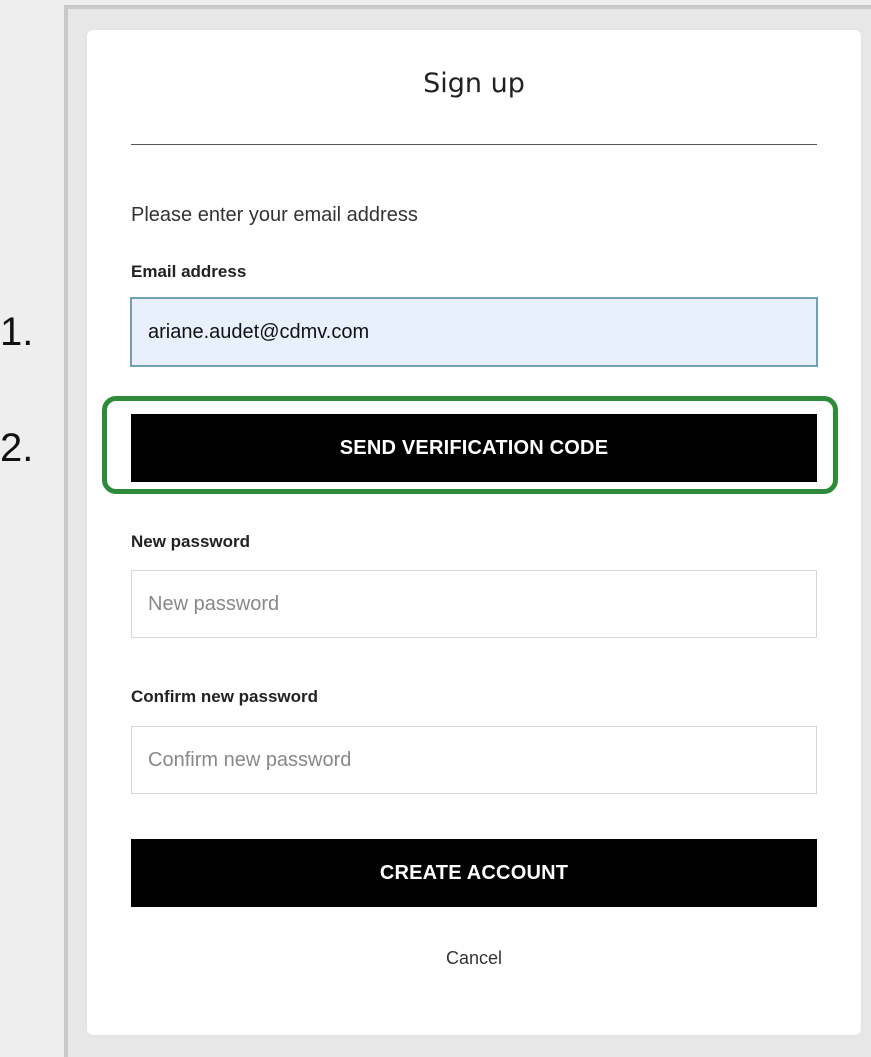 This screenshot has height=1057, width=871. What do you see at coordinates (225, 696) in the screenshot?
I see `confirm-password-label: Confirm new password` at bounding box center [225, 696].